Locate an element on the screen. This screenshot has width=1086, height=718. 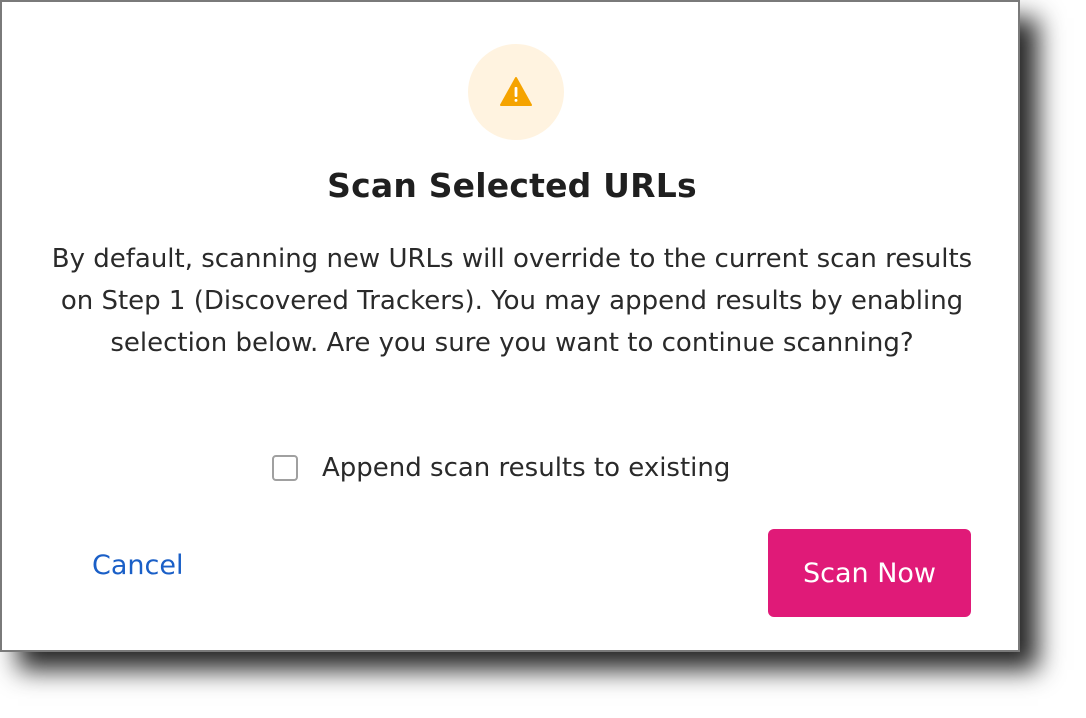
warning-badge is located at coordinates (516, 92).